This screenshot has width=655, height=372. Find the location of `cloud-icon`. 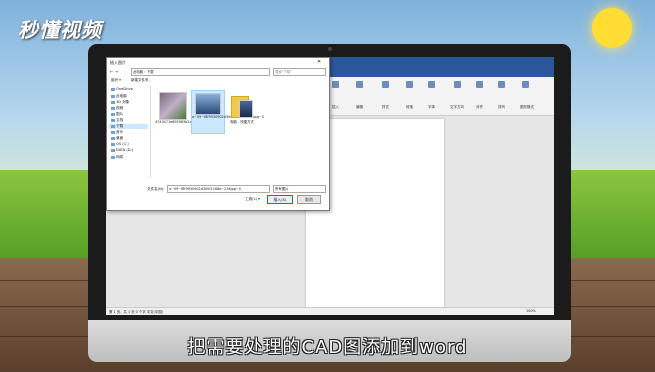

cloud-icon is located at coordinates (113, 89).